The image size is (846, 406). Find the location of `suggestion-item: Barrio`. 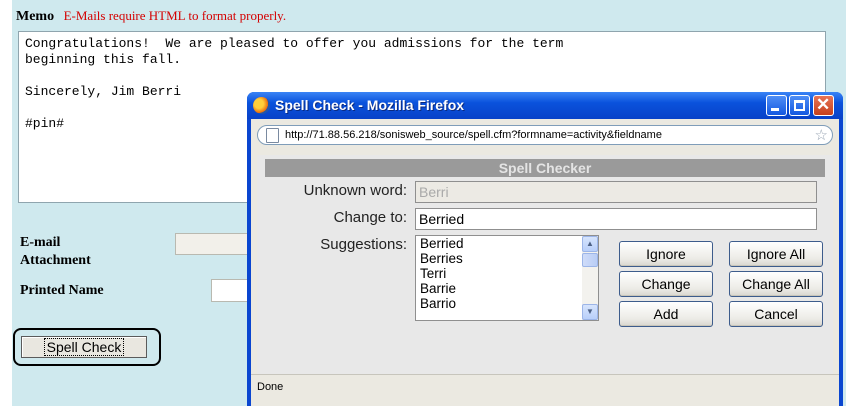

suggestion-item: Barrio is located at coordinates (507, 303).